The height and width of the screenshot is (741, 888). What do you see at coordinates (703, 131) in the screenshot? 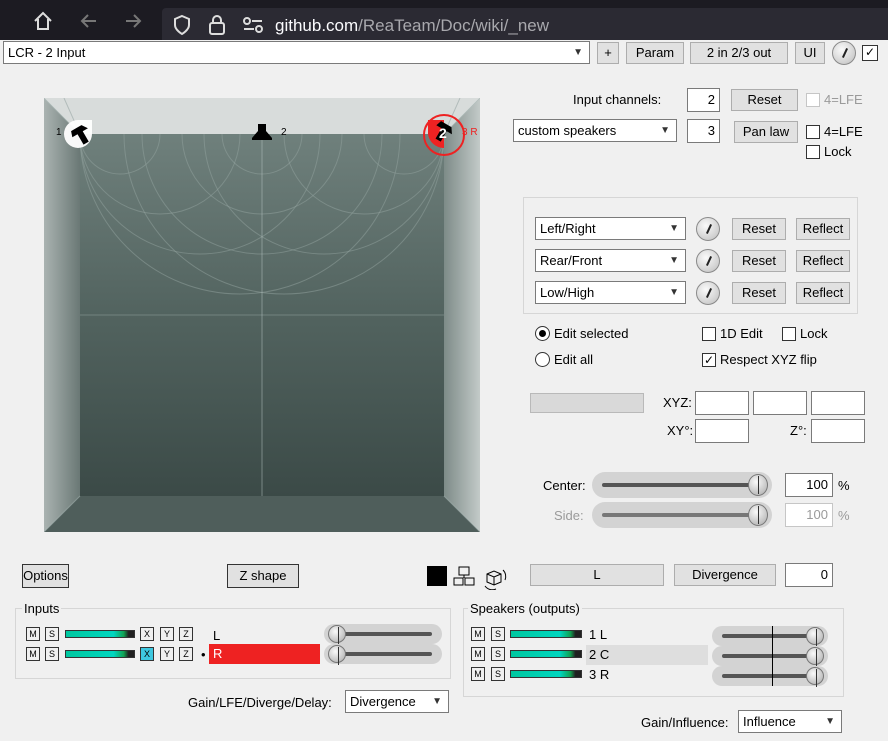
I see `speaker-count-field: 3` at bounding box center [703, 131].